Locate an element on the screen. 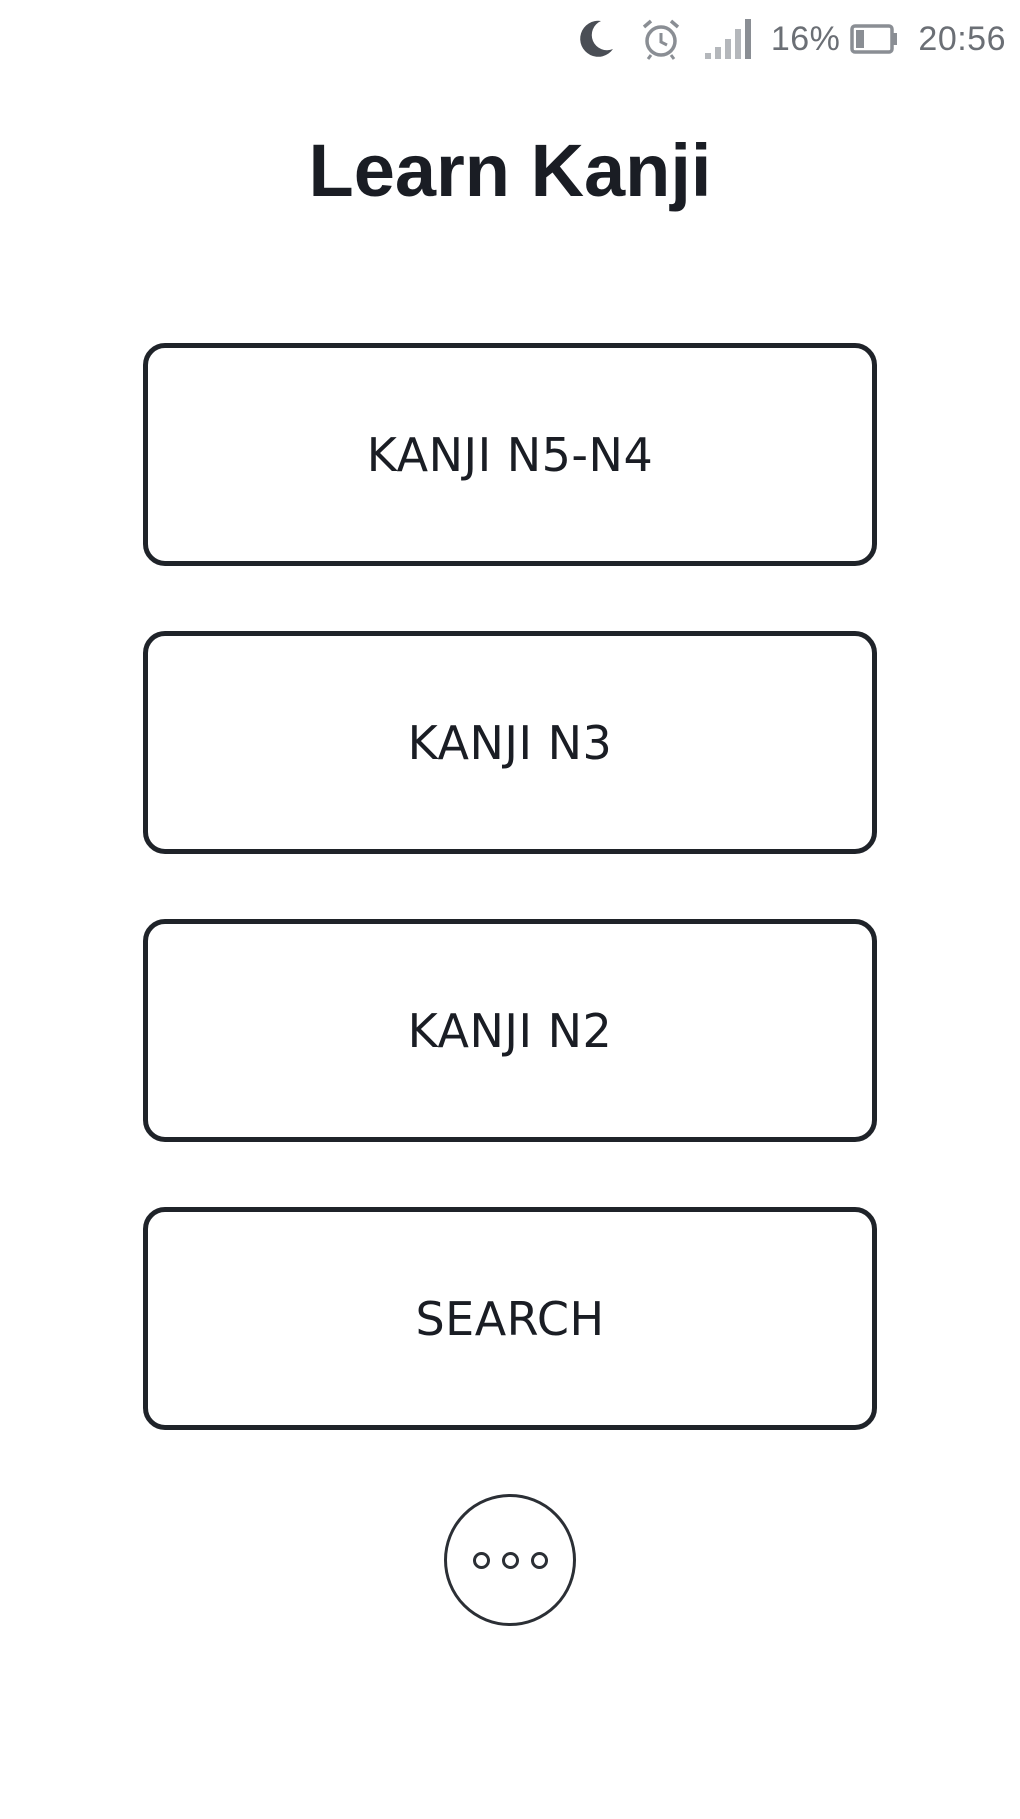 The image size is (1020, 1819). button-label: KANJI N2 is located at coordinates (510, 1030).